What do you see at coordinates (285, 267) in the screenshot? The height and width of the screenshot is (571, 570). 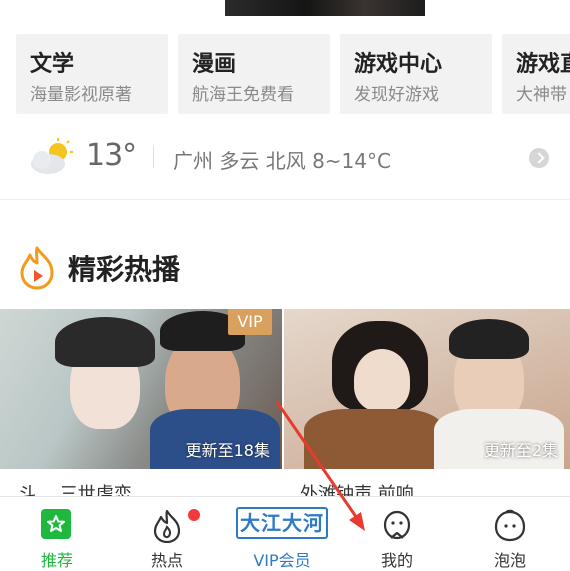 I see `section-header: 精彩热播` at bounding box center [285, 267].